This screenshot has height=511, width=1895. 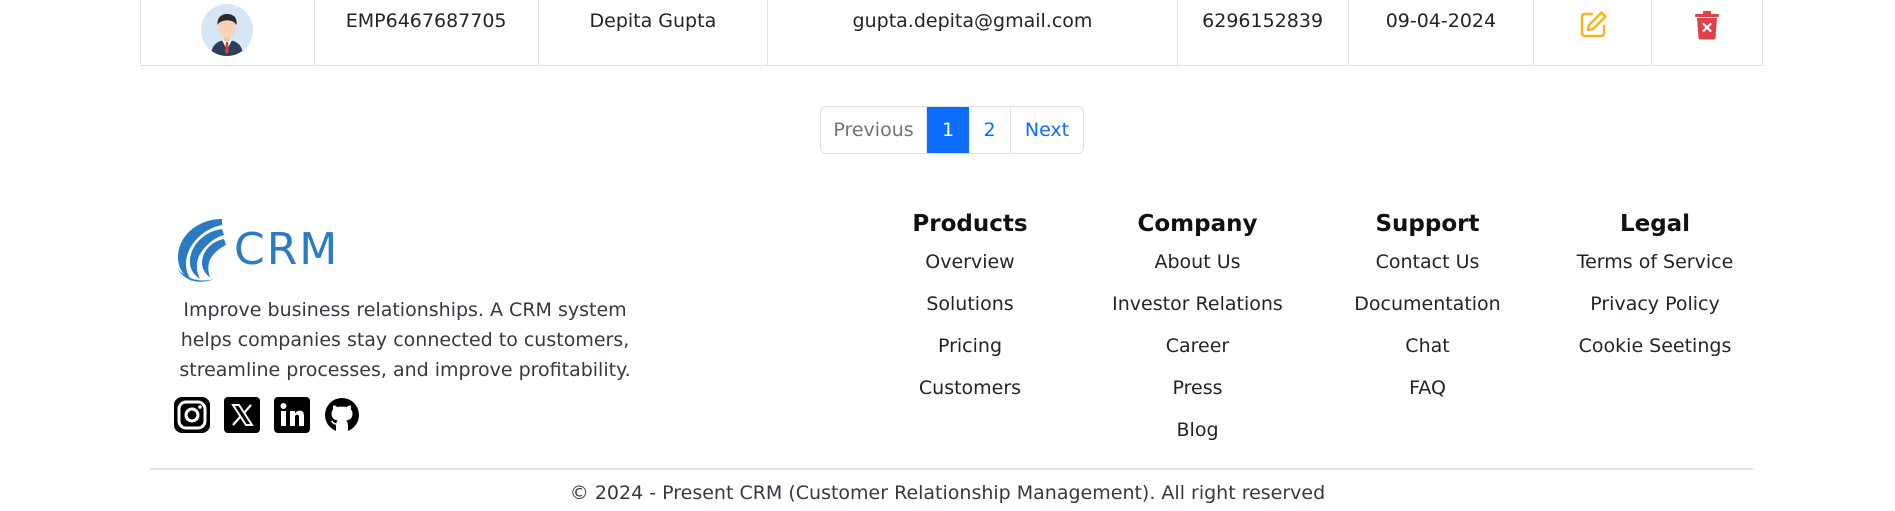 What do you see at coordinates (1442, 32) in the screenshot?
I see `employee-date-cell: 09-04-2024` at bounding box center [1442, 32].